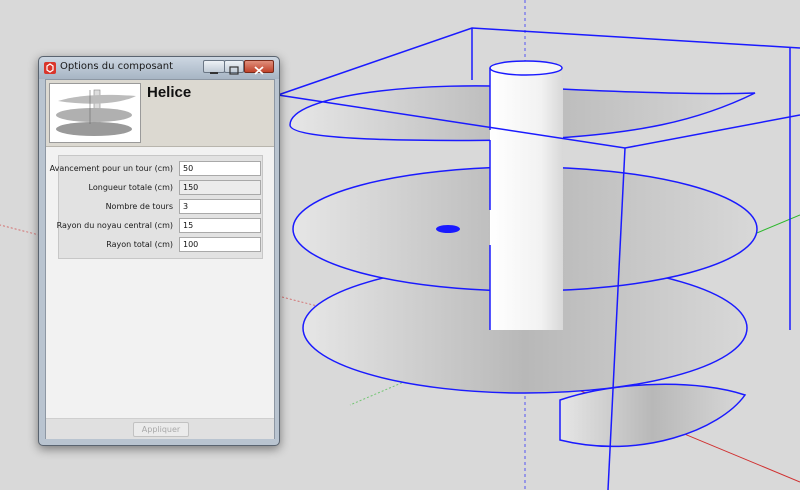 The width and height of the screenshot is (800, 490). Describe the element at coordinates (169, 92) in the screenshot. I see `component-name: Helice` at that location.